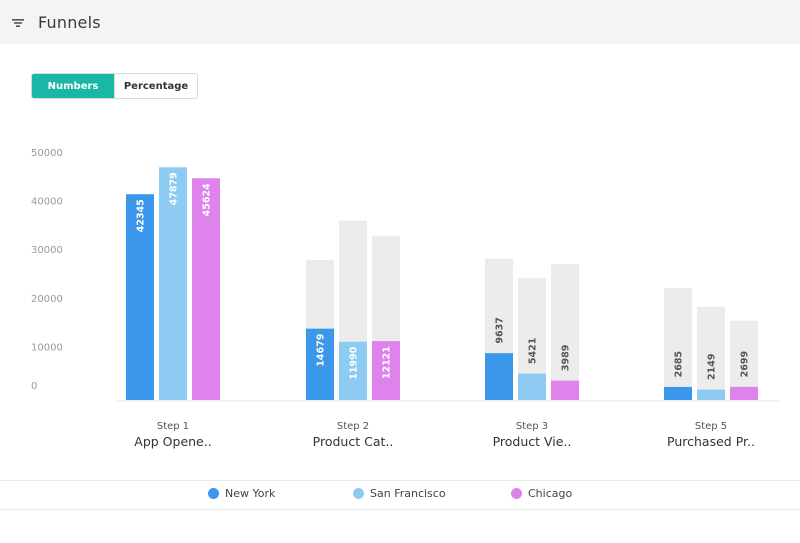  I want to click on data-label-san-francisco: 11990, so click(354, 362).